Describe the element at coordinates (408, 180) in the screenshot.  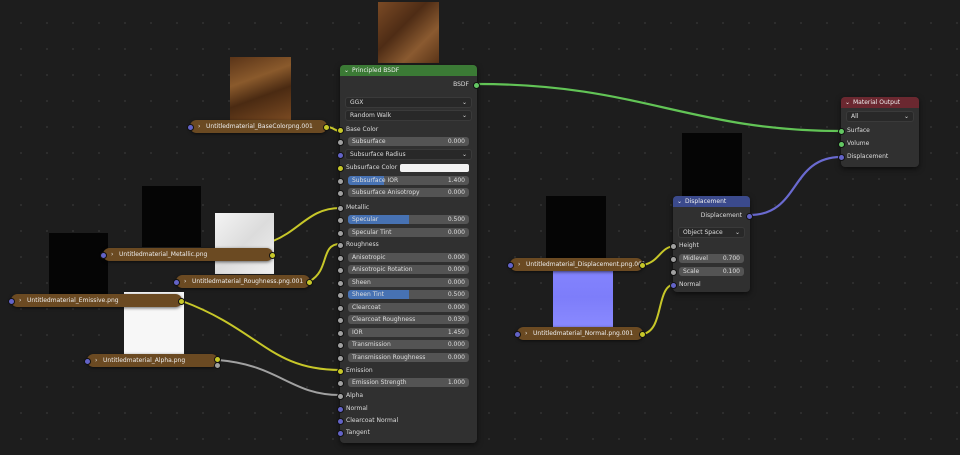
I see `subsurface-ior-field: Subsurface IOR 1.400` at that location.